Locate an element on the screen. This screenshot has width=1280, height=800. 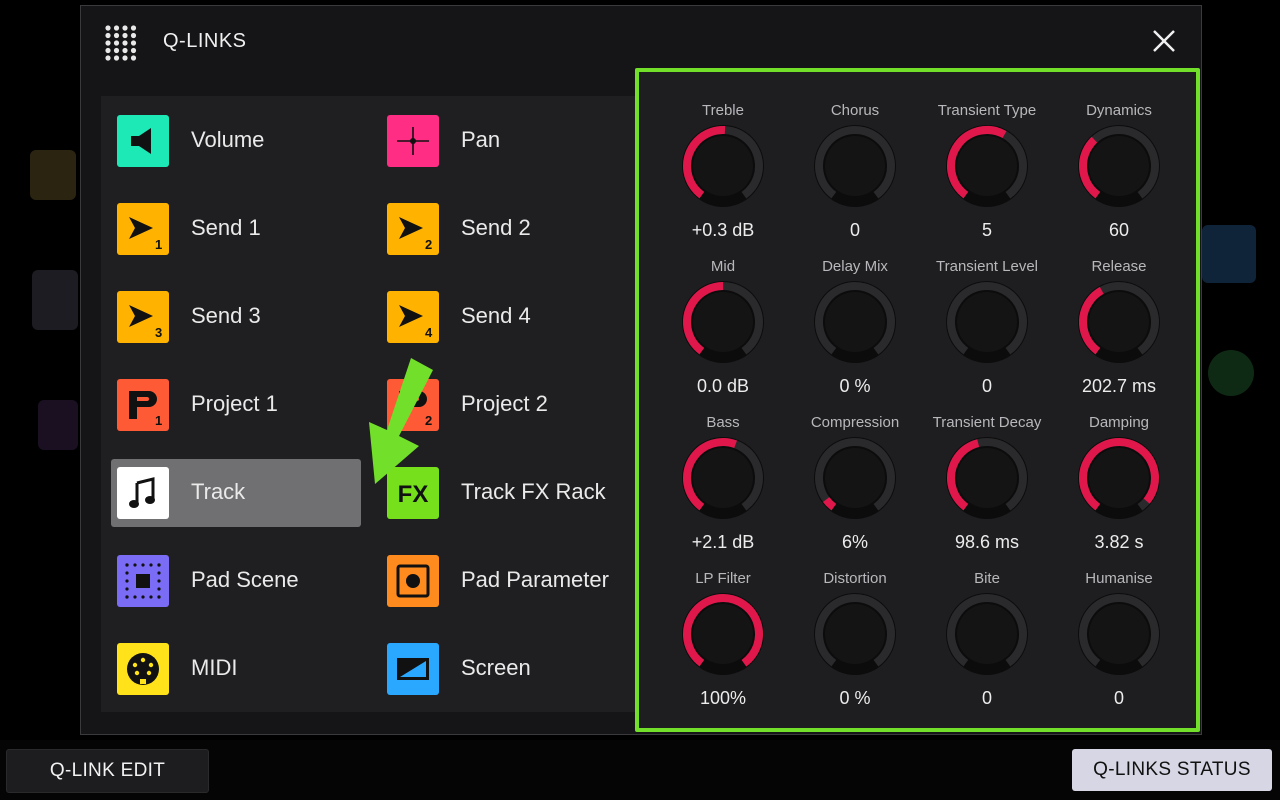
q-link-target-label: MIDI is located at coordinates (214, 667).